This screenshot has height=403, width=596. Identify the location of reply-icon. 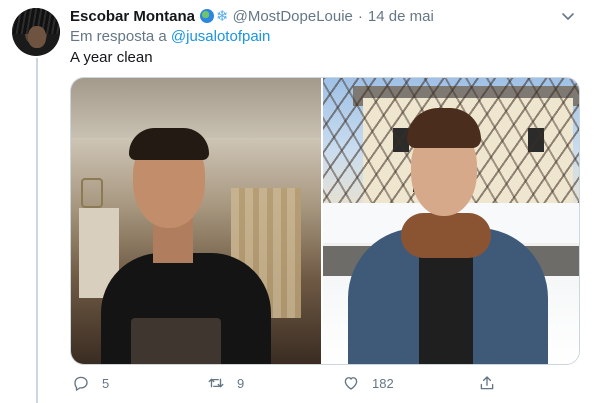
(81, 383).